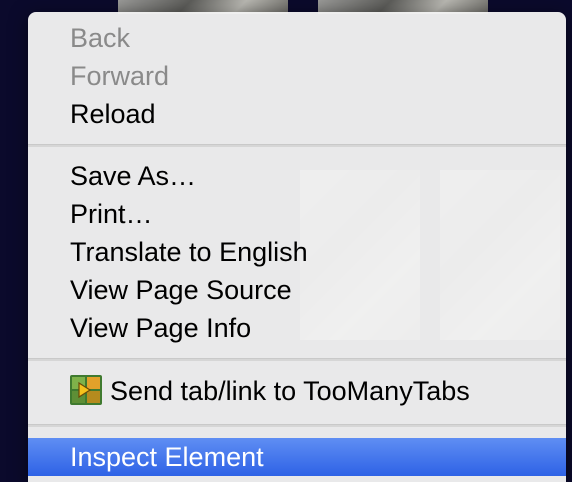 The height and width of the screenshot is (482, 572). I want to click on menu-item-view-page-source: View Page Source, so click(297, 290).